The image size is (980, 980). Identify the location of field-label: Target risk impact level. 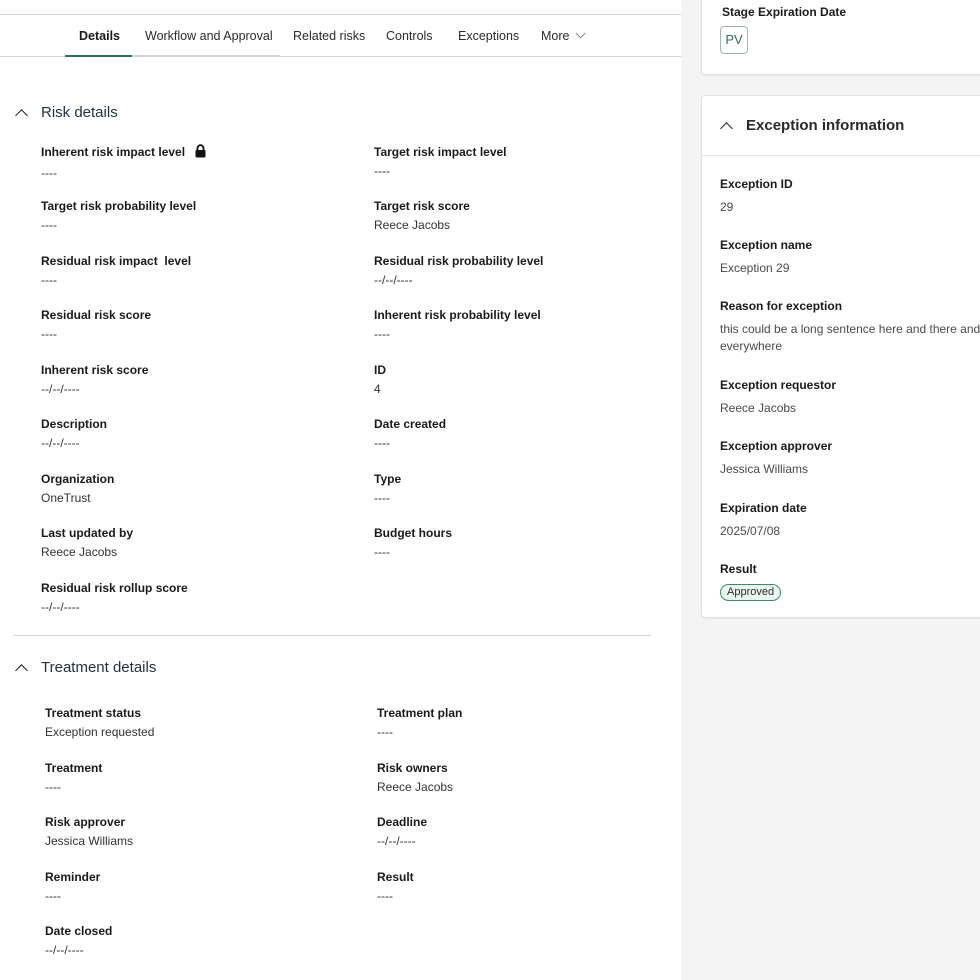
(440, 152).